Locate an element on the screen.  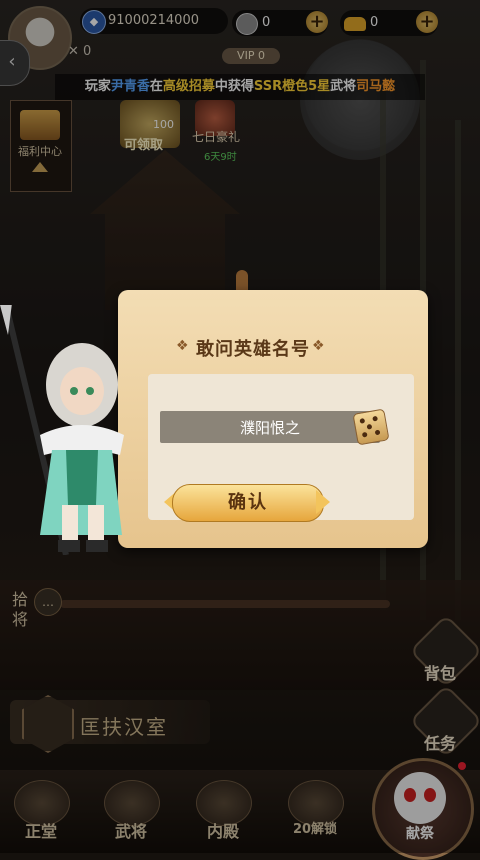
confirm-button: 确认 is located at coordinates (248, 503).